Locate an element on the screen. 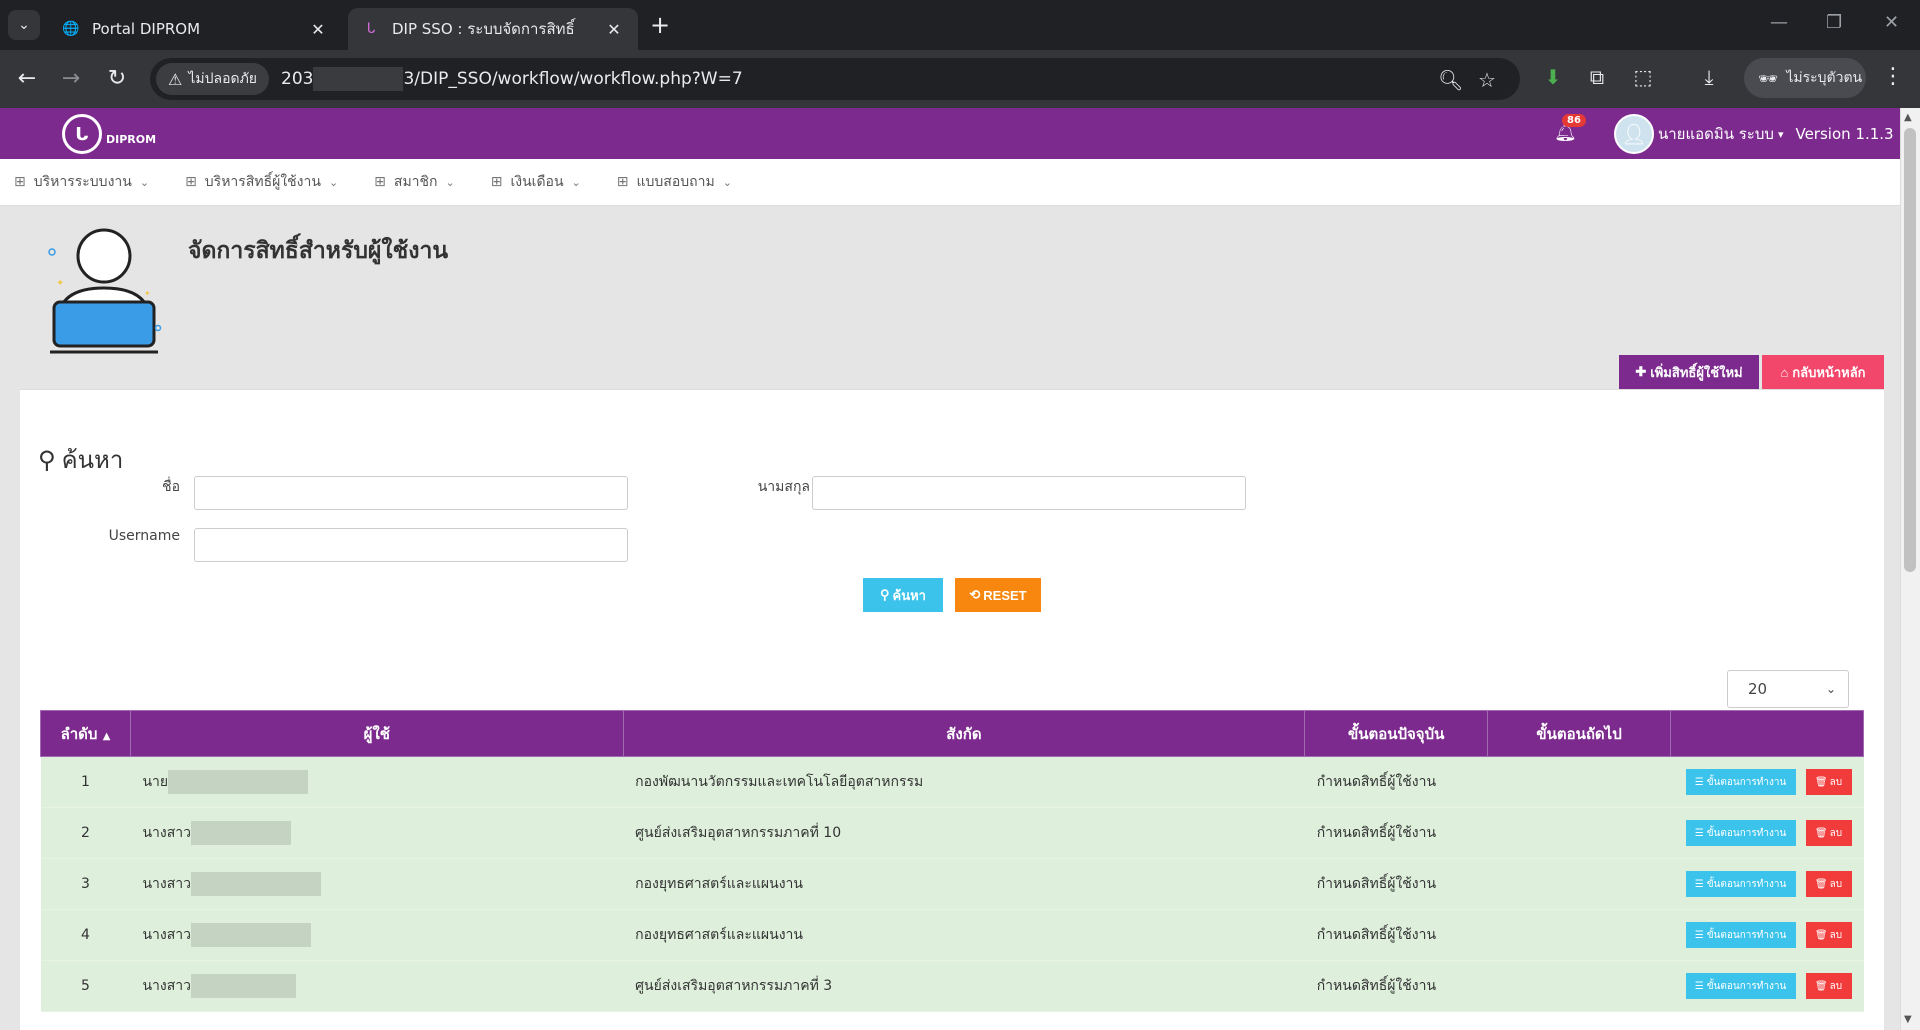 The width and height of the screenshot is (1920, 1030). tab-search-button: ⌄ is located at coordinates (24, 25).